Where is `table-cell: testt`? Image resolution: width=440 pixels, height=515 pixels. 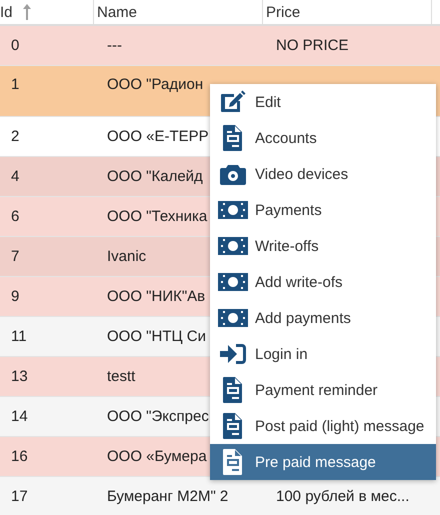 table-cell: testt is located at coordinates (121, 376).